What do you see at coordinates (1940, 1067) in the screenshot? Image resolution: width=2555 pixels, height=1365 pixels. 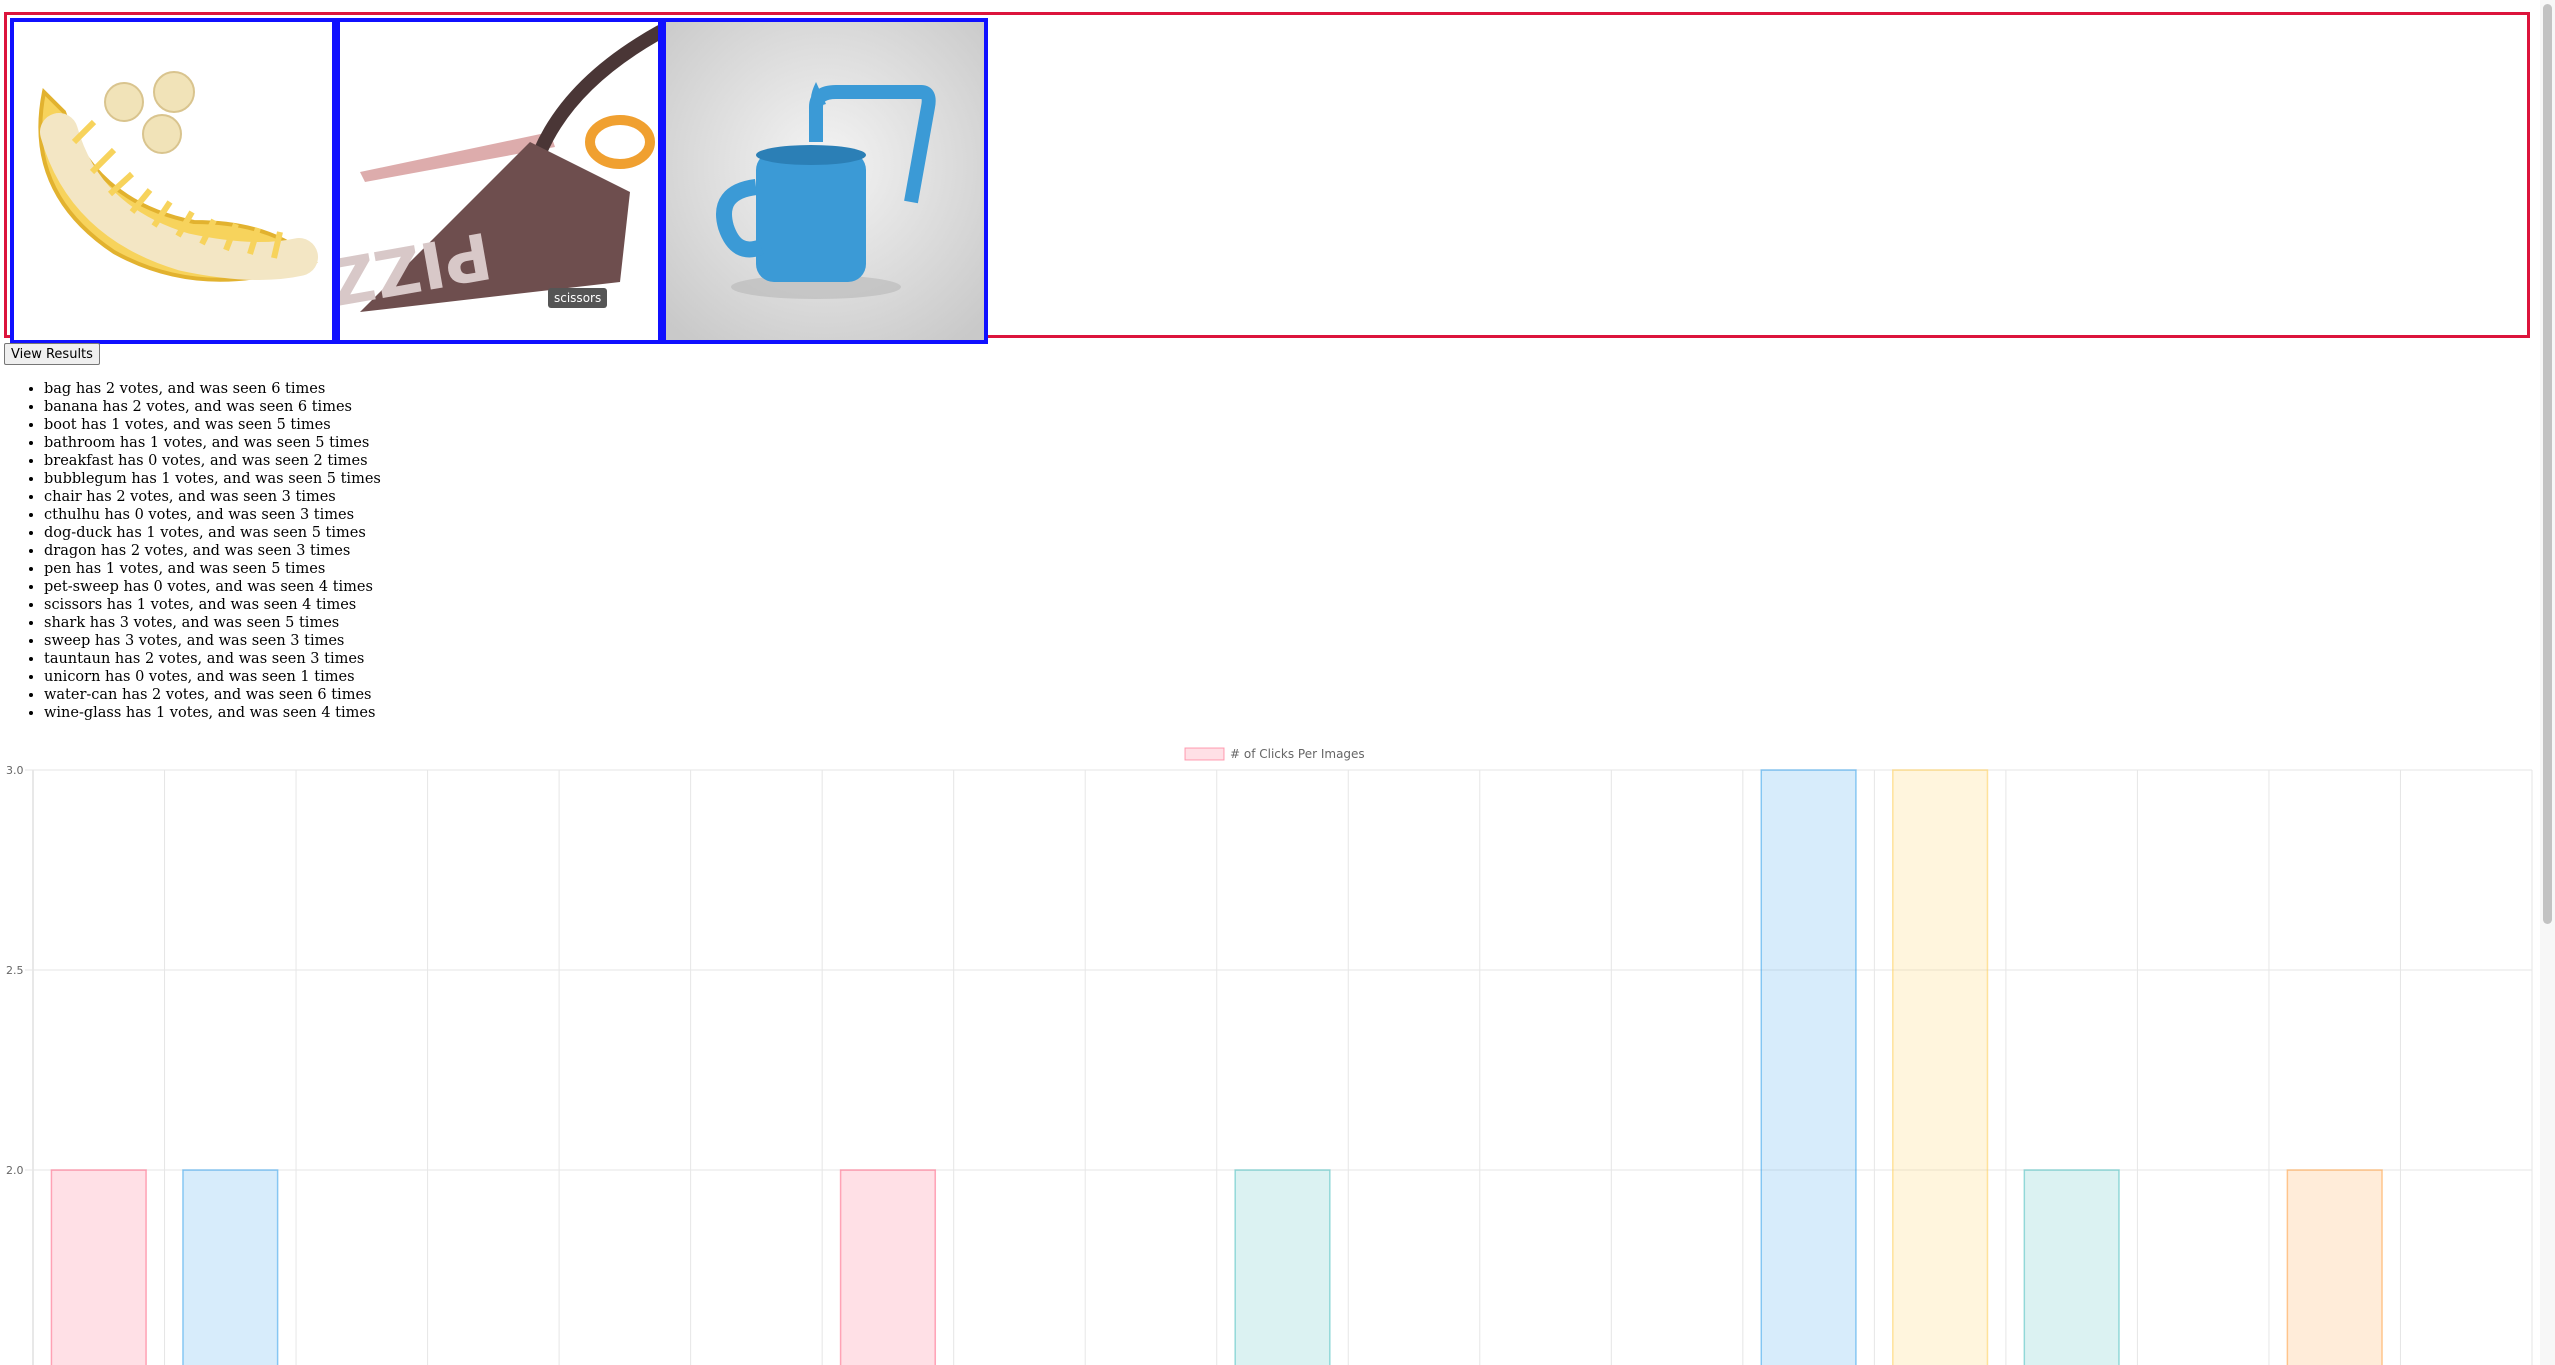 I see `bar-sweep` at bounding box center [1940, 1067].